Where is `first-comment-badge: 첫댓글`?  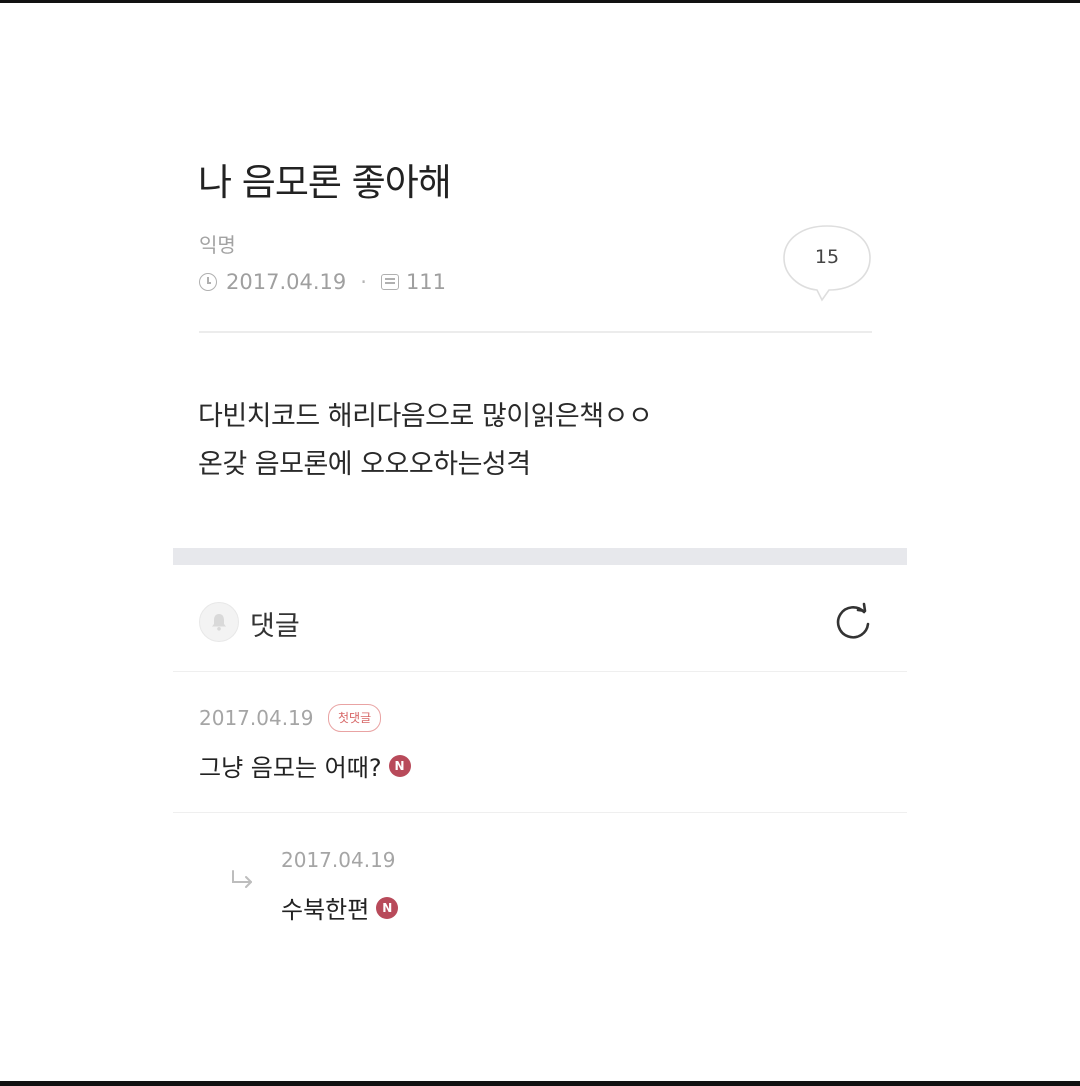 first-comment-badge: 첫댓글 is located at coordinates (355, 718).